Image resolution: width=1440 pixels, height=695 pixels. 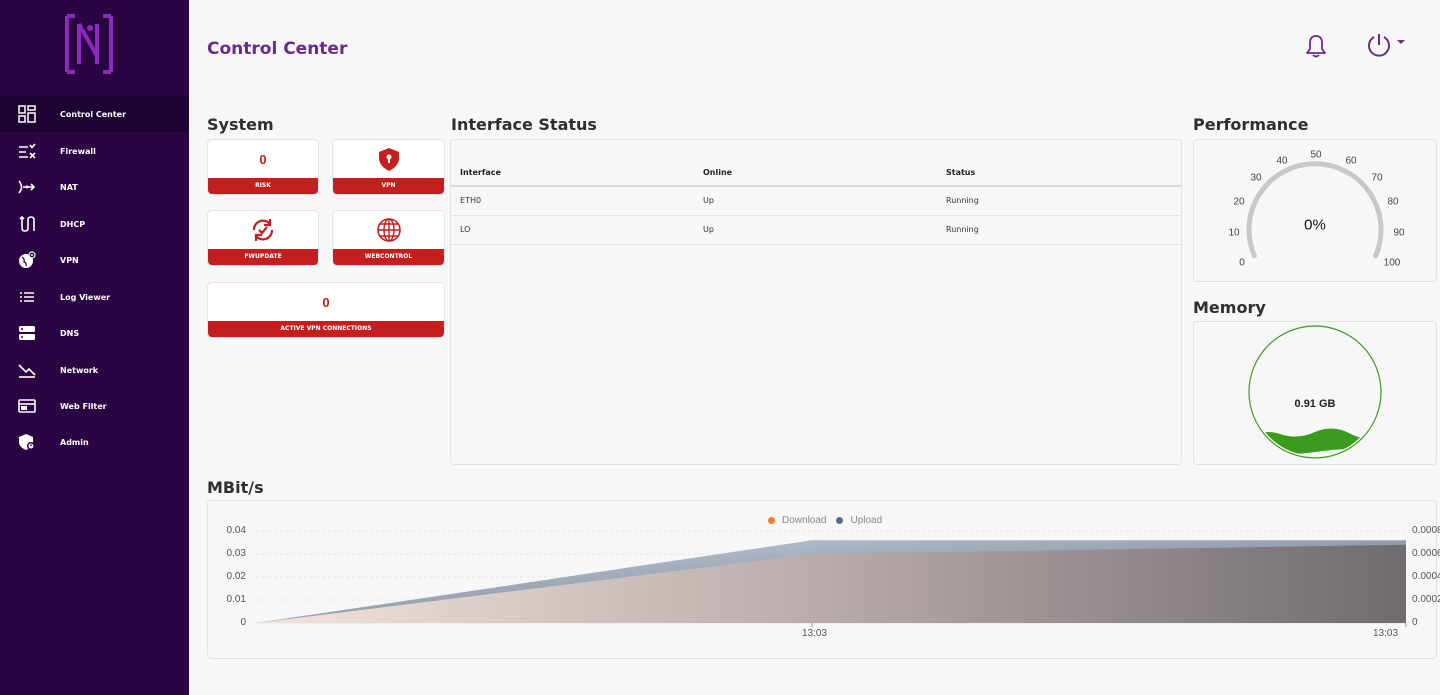 I want to click on sidebar-item-label: Network, so click(x=79, y=370).